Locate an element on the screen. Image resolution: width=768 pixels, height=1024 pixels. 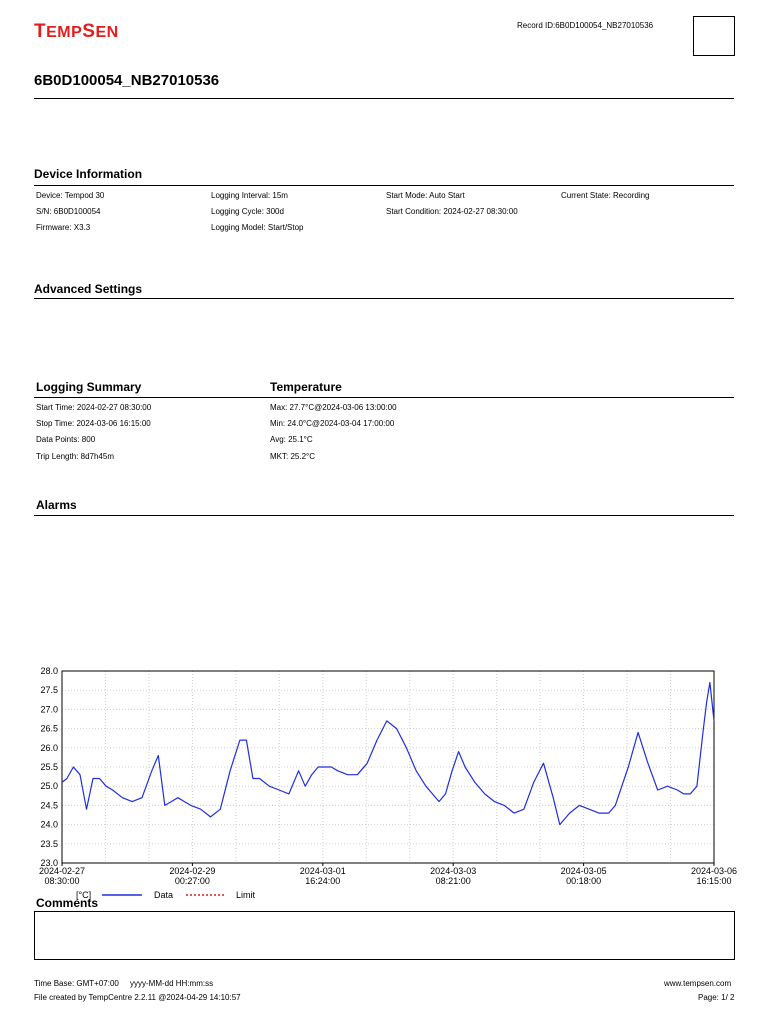
logging-interval-field: Logging Interval: 15m is located at coordinates (249, 195).